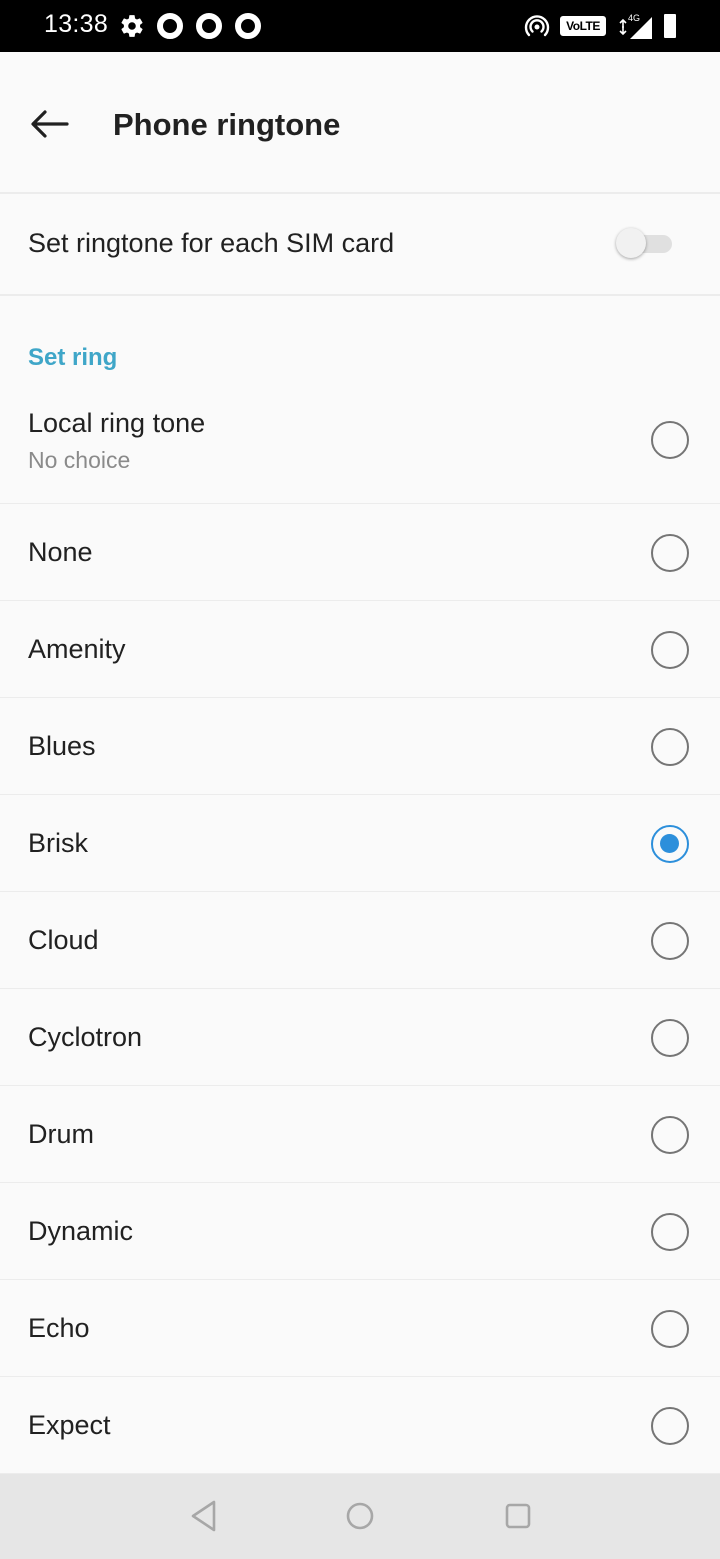 The width and height of the screenshot is (720, 1559). I want to click on nav-home-icon, so click(360, 1516).